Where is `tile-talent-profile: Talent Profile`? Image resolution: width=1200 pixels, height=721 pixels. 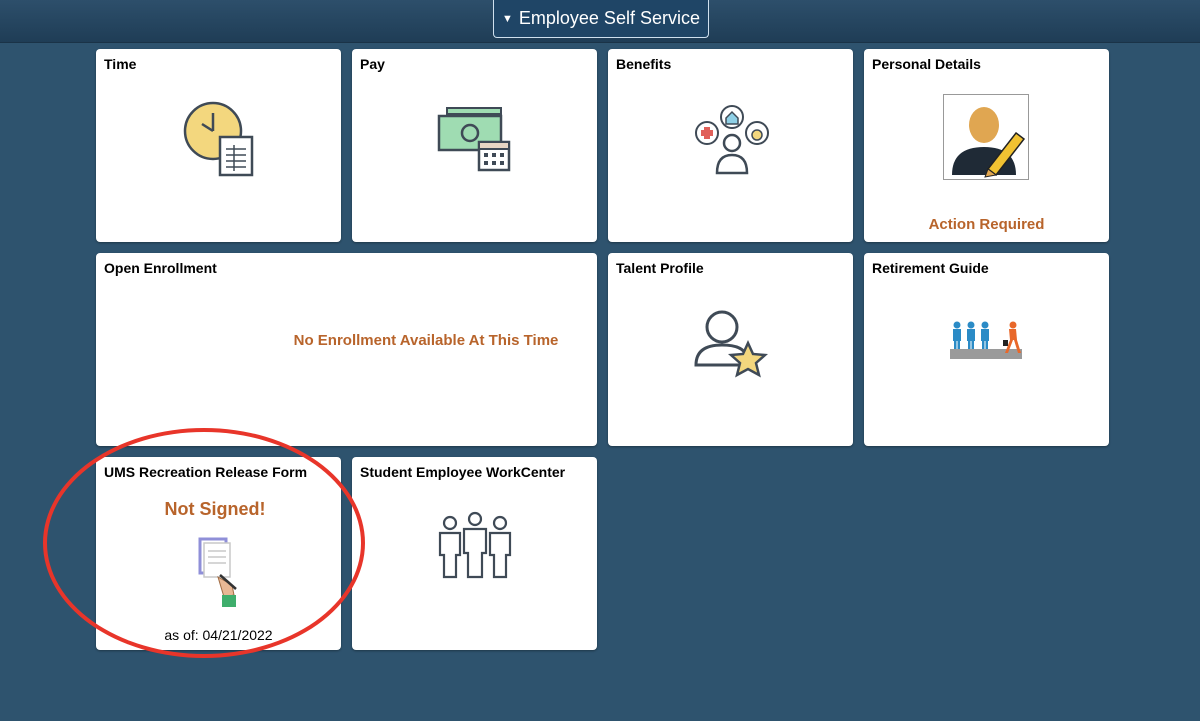 tile-talent-profile: Talent Profile is located at coordinates (730, 349).